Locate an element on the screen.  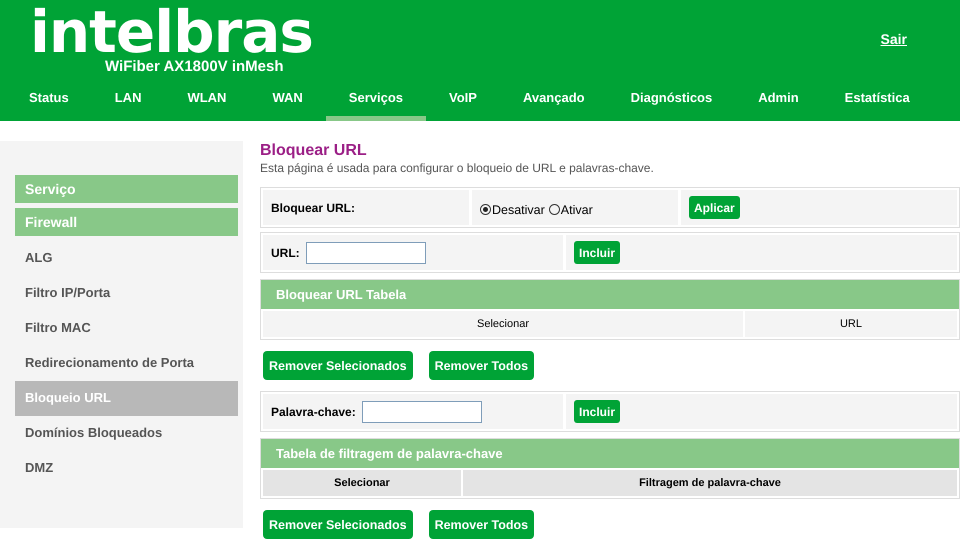
nav-tab: LAN is located at coordinates (128, 98).